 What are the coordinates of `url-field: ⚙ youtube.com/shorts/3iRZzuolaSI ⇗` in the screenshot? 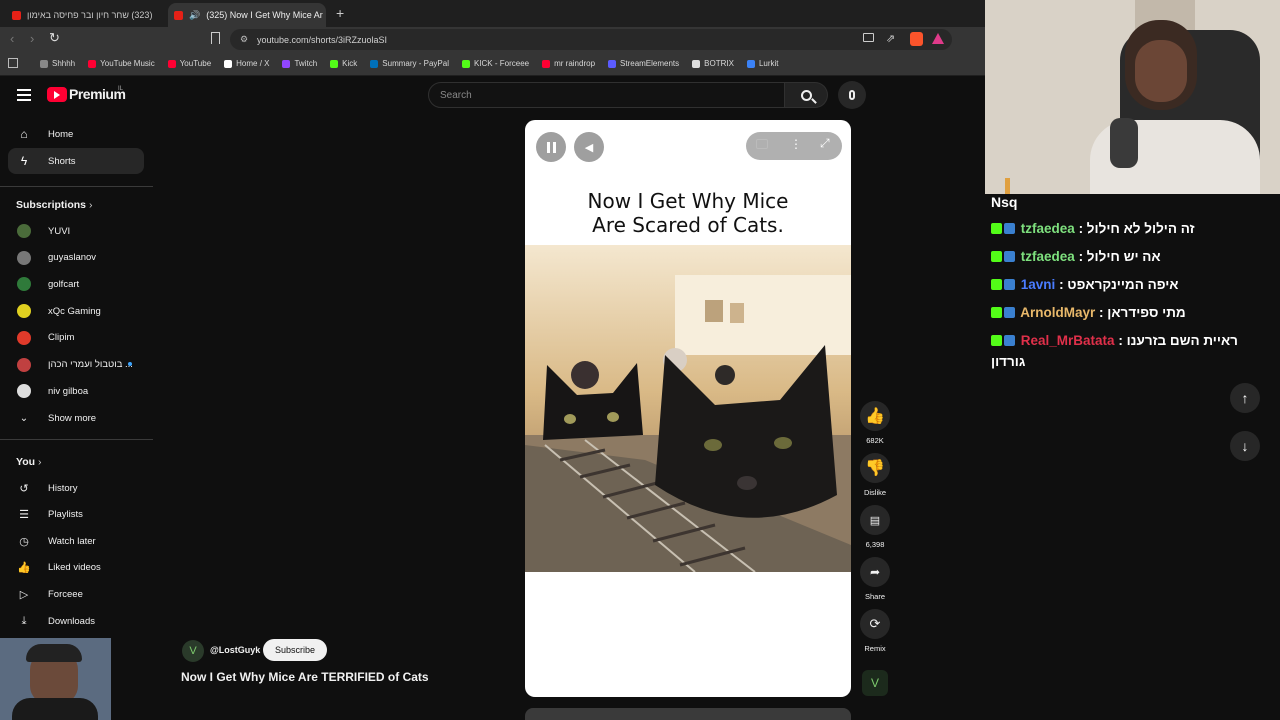 It's located at (591, 39).